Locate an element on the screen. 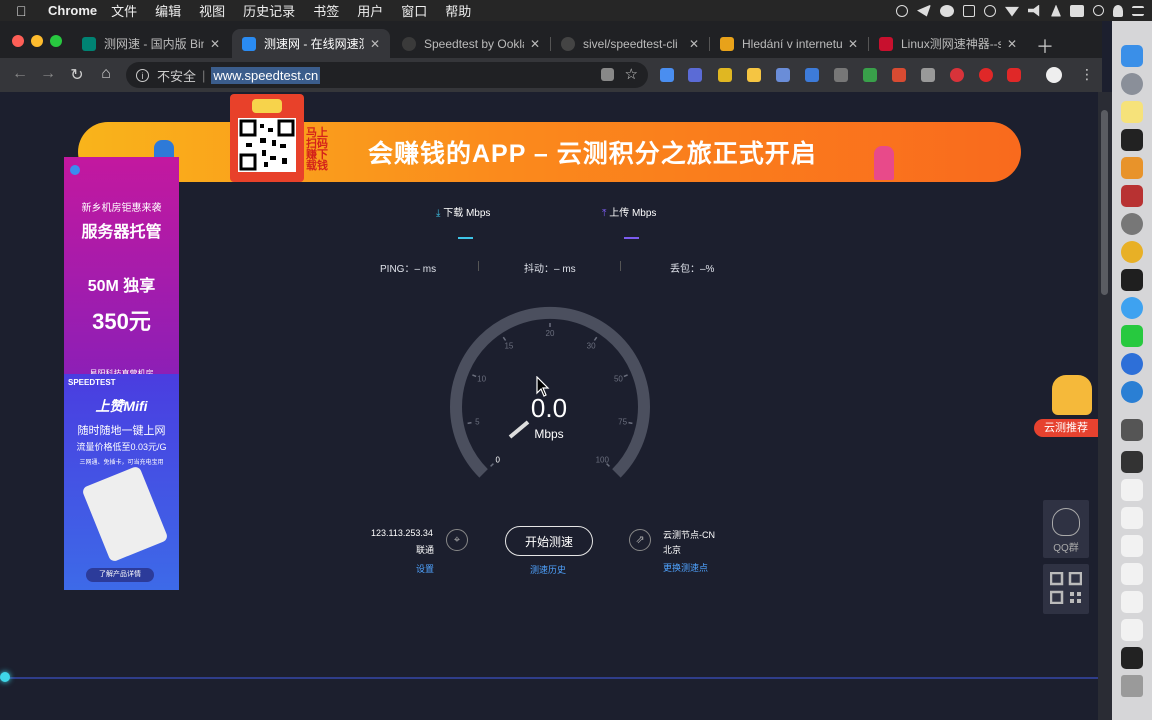  home-icon: ⌂ is located at coordinates (106, 74).